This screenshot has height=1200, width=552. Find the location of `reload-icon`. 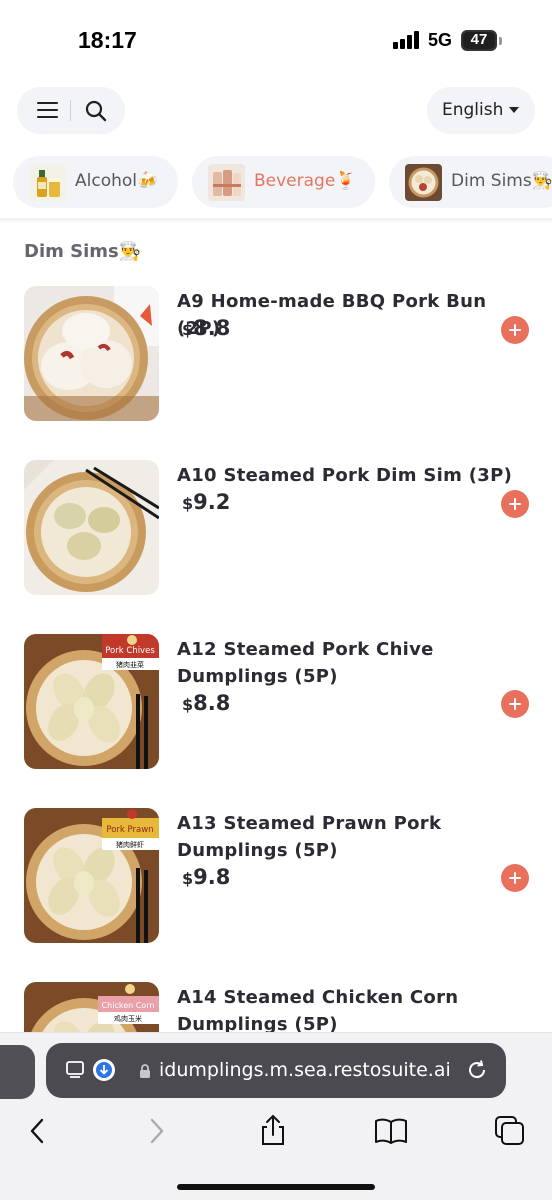

reload-icon is located at coordinates (477, 1070).